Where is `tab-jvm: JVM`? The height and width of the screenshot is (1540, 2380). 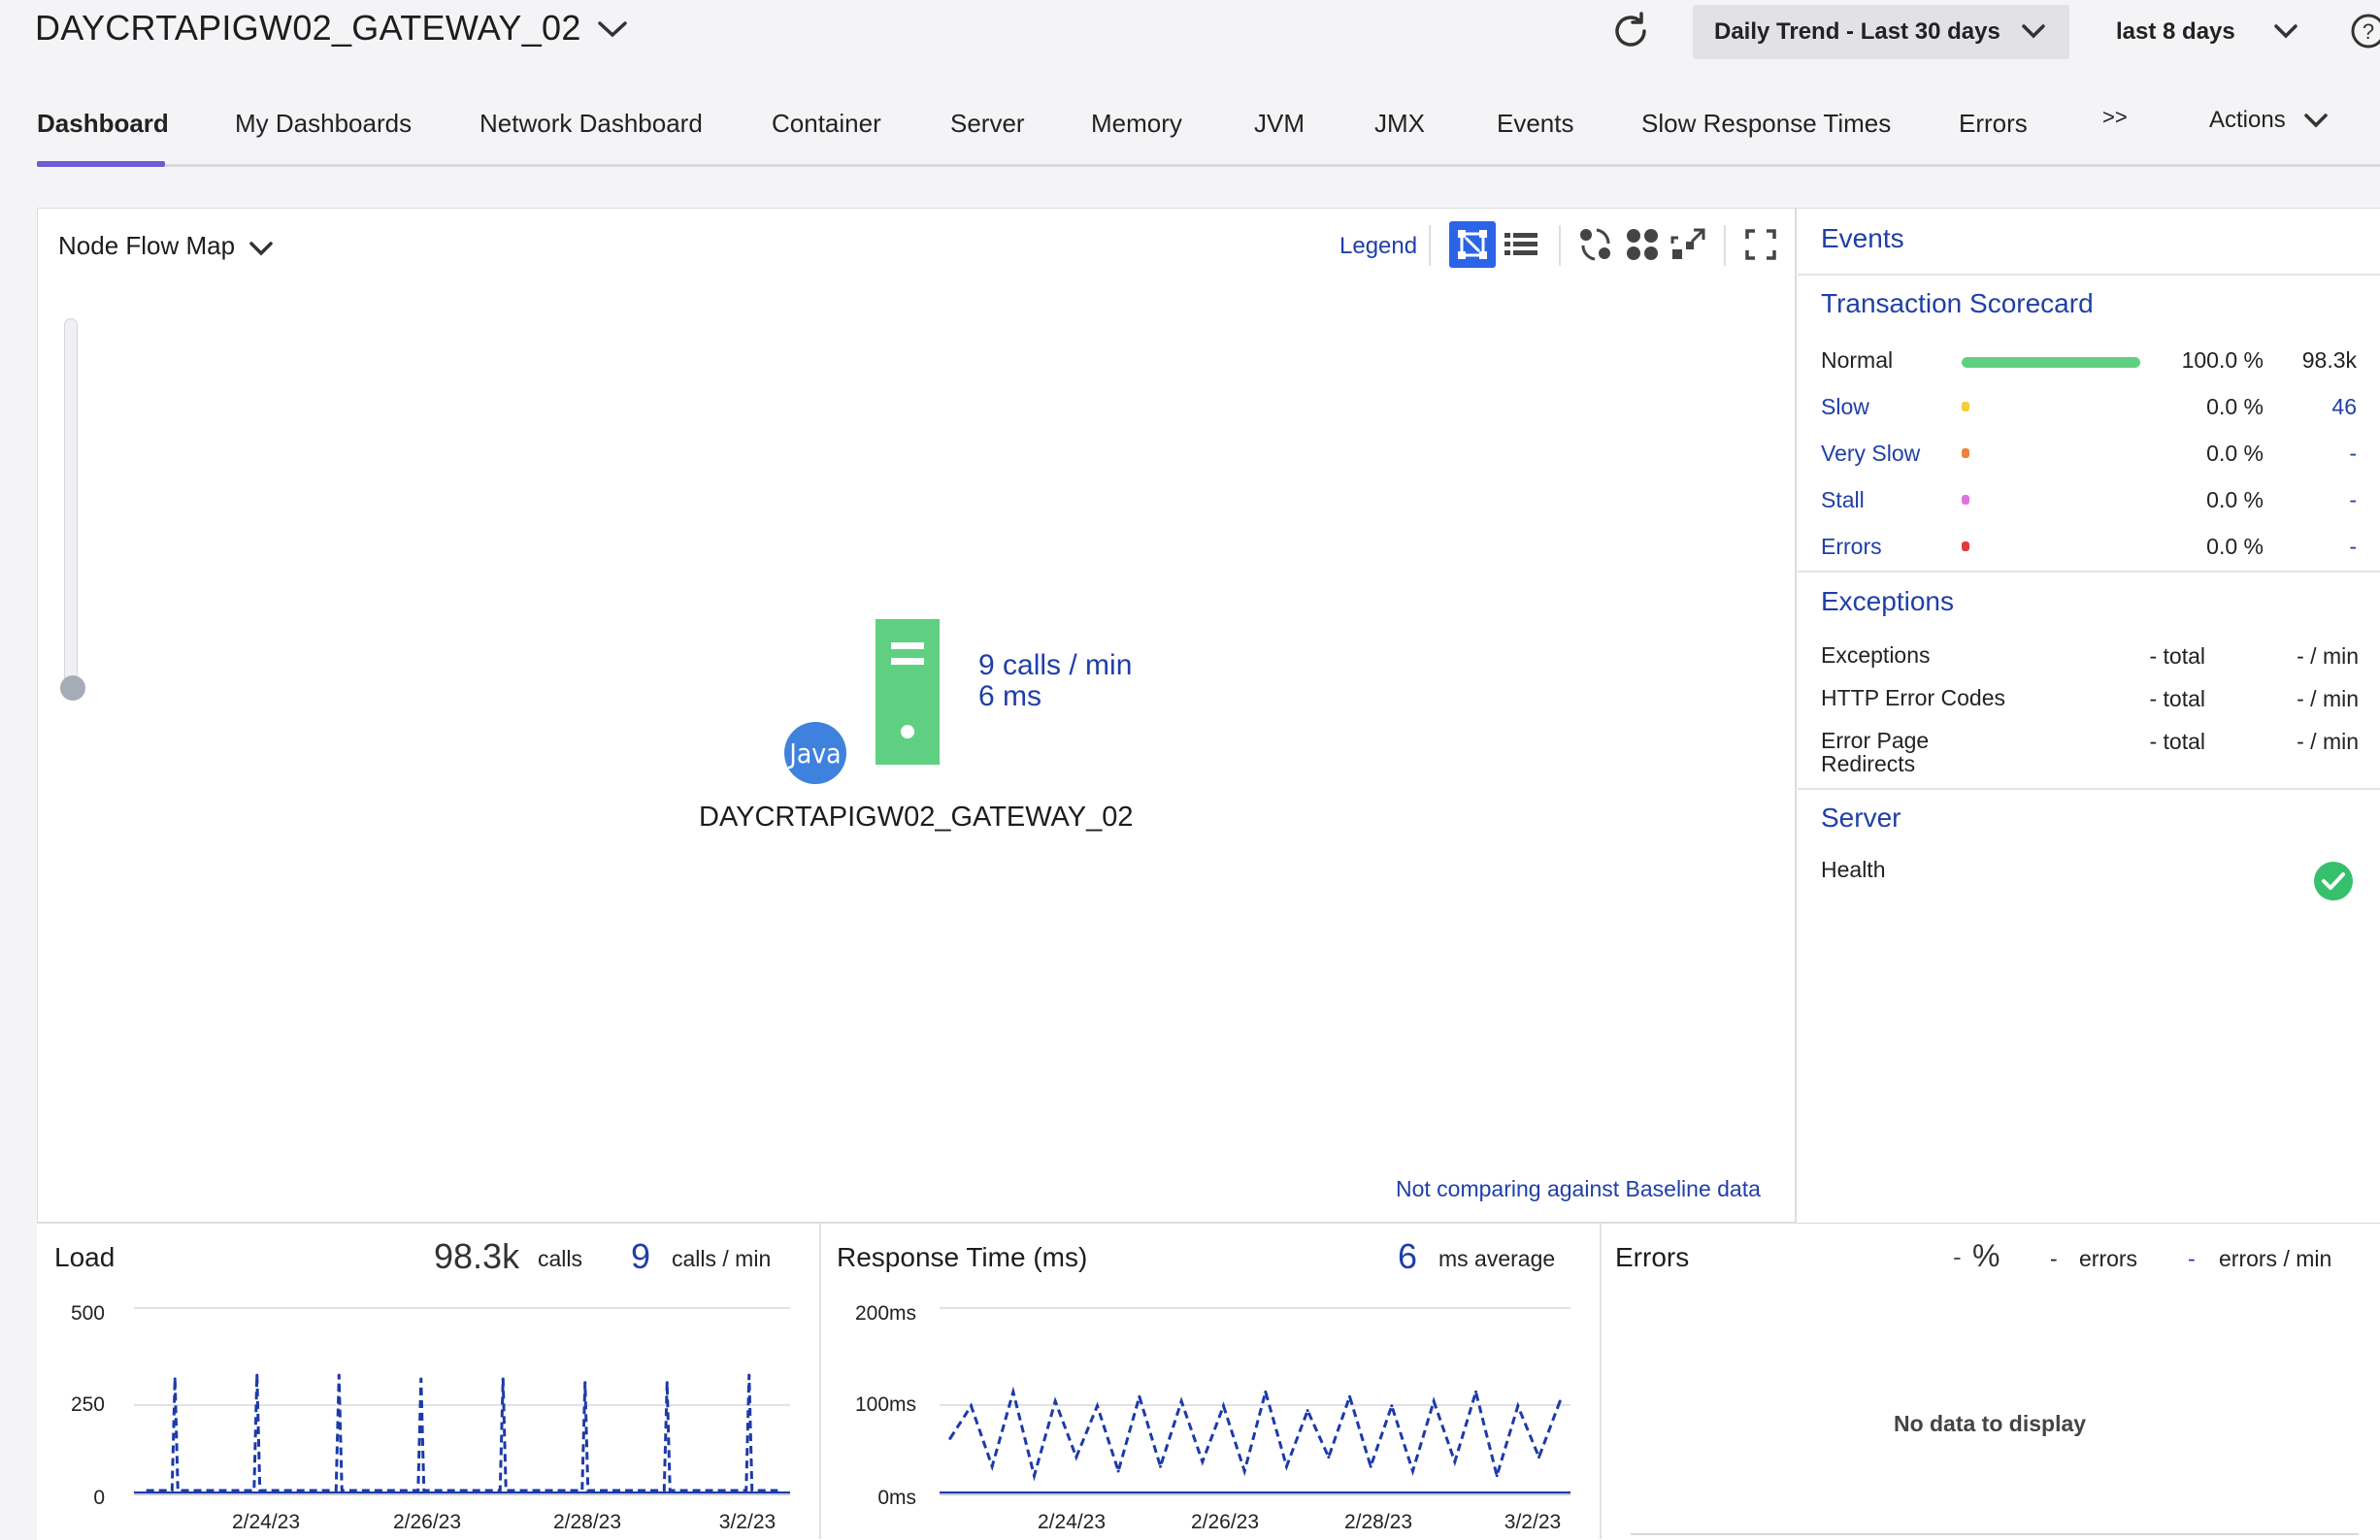
tab-jvm: JVM is located at coordinates (1279, 124).